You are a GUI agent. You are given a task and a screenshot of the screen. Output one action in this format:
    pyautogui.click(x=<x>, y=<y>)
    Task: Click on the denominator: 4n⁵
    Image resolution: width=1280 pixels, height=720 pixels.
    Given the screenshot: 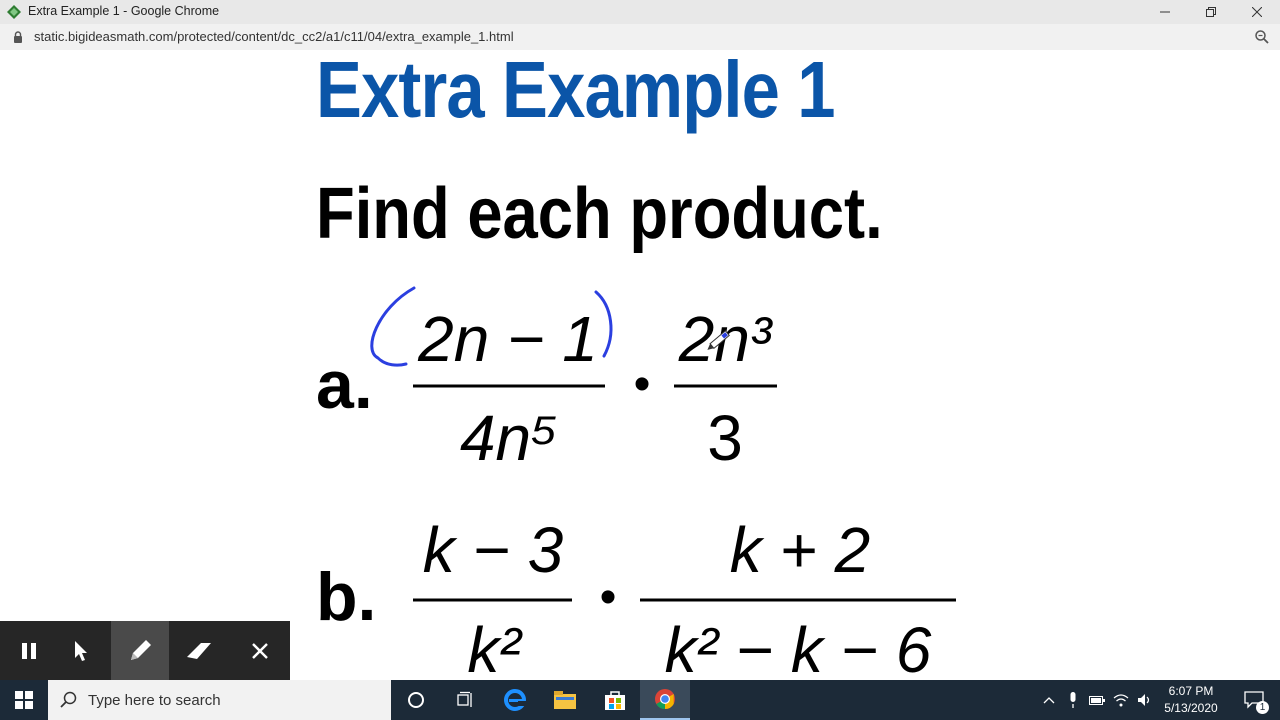 What is the action you would take?
    pyautogui.click(x=509, y=438)
    